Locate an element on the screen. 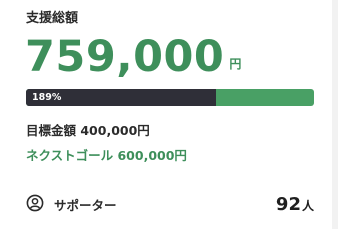 The height and width of the screenshot is (240, 338). progress-bar: 189% is located at coordinates (170, 97).